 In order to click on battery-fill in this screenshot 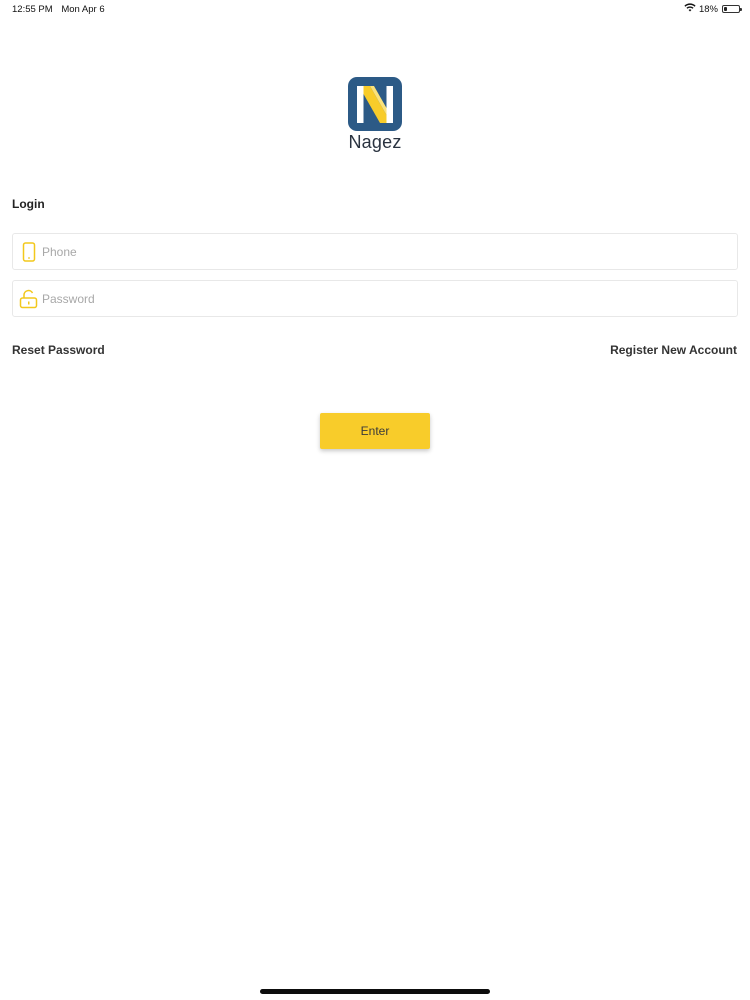, I will do `click(725, 9)`.